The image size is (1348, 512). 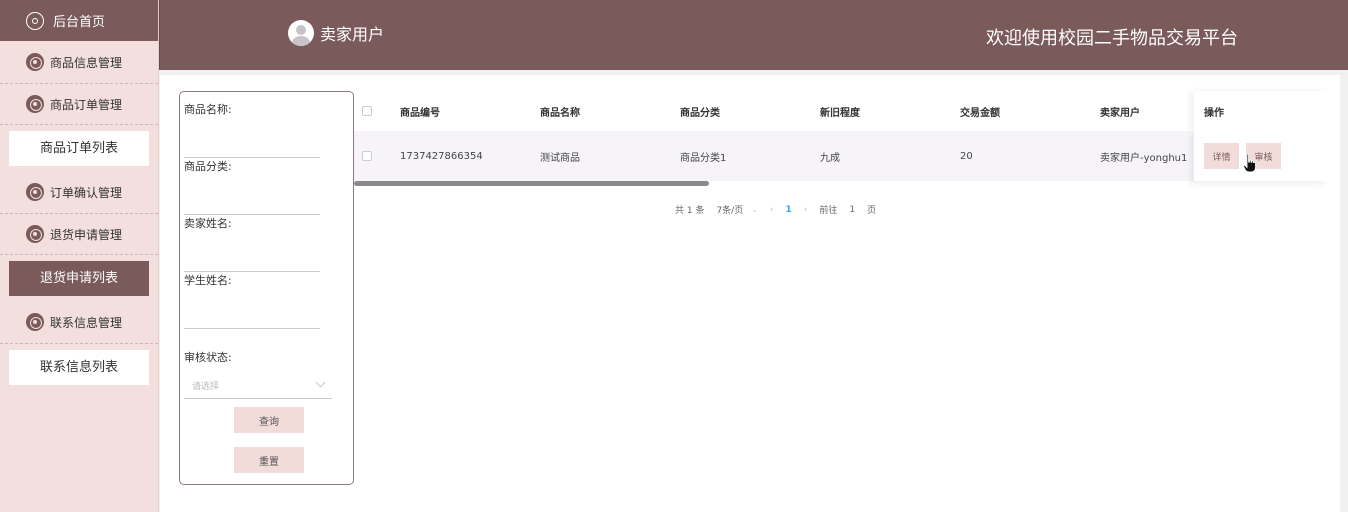 What do you see at coordinates (208, 109) in the screenshot?
I see `product-name-label: 商品名称:` at bounding box center [208, 109].